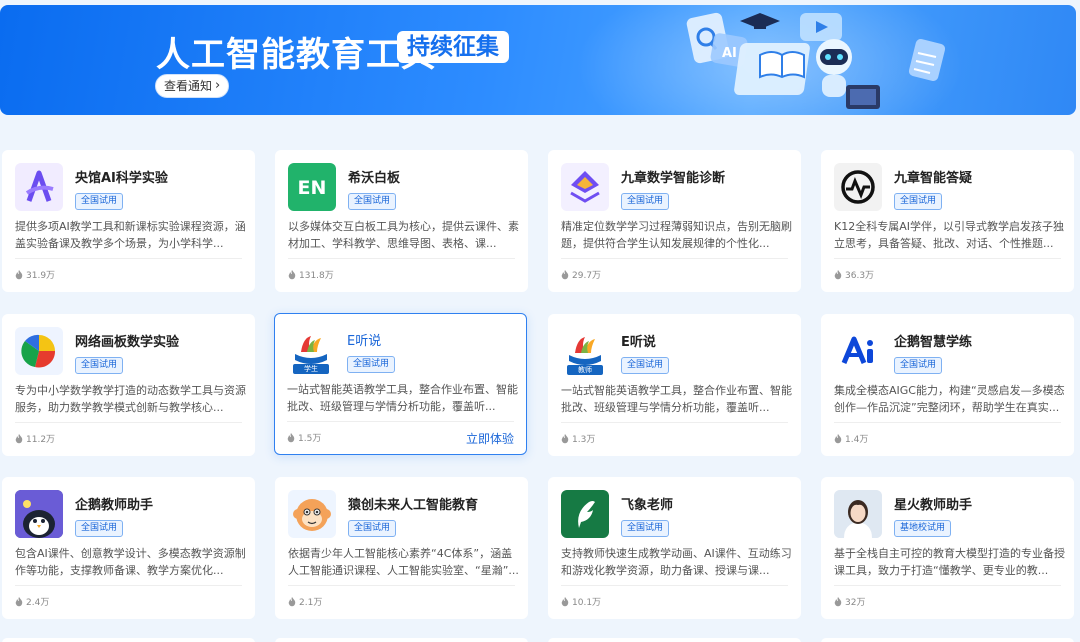 This screenshot has width=1080, height=642. I want to click on card-title: 九章智能答疑, so click(933, 178).